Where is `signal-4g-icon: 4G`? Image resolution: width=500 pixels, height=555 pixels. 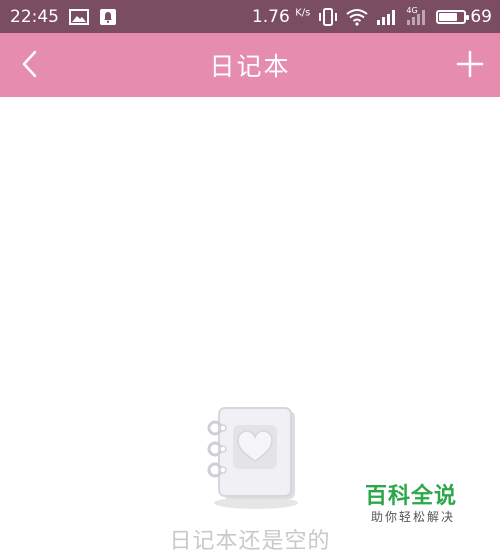
signal-4g-icon: 4G is located at coordinates (417, 15).